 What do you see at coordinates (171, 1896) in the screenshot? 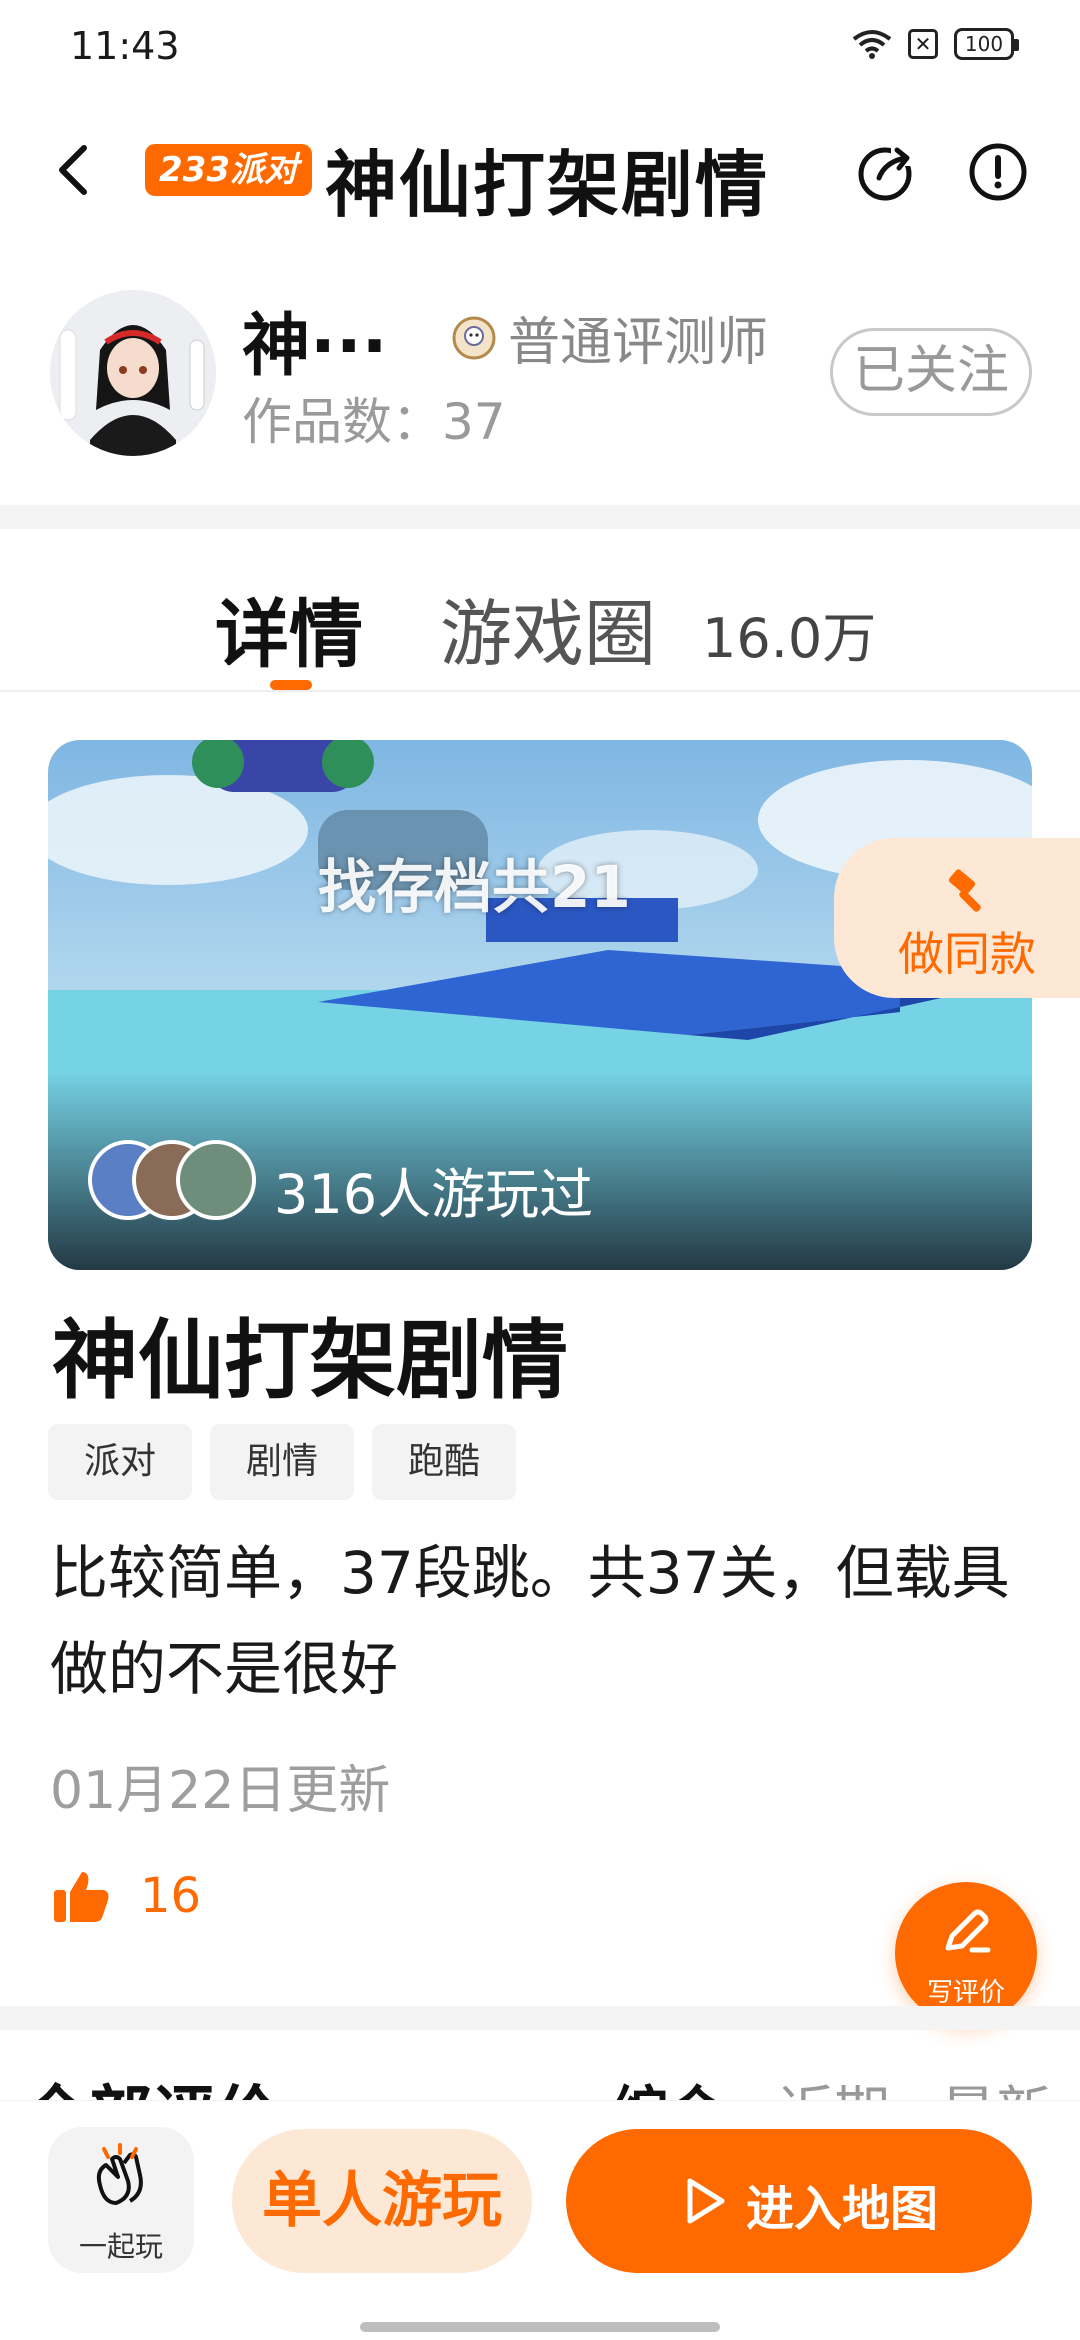
I see `like-count: 16` at bounding box center [171, 1896].